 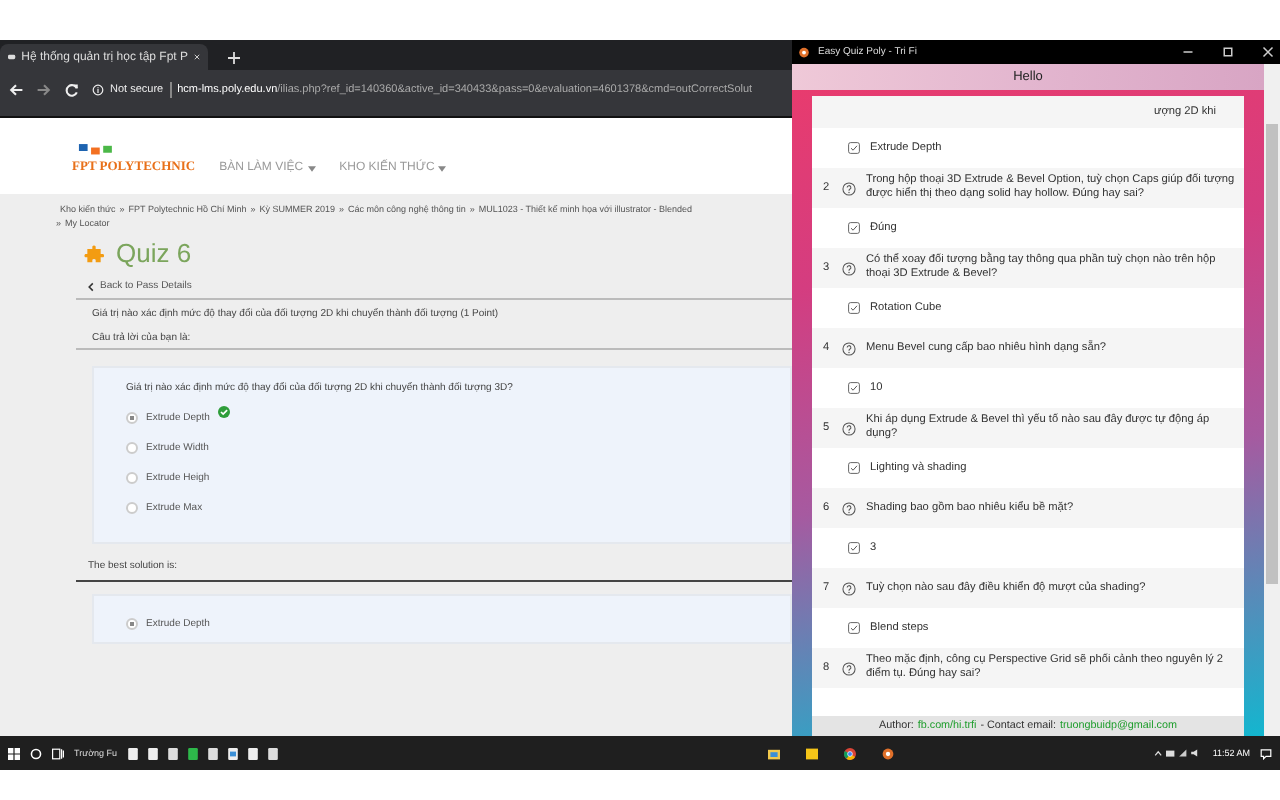 What do you see at coordinates (1178, 753) in the screenshot?
I see `tray-icons-drawing` at bounding box center [1178, 753].